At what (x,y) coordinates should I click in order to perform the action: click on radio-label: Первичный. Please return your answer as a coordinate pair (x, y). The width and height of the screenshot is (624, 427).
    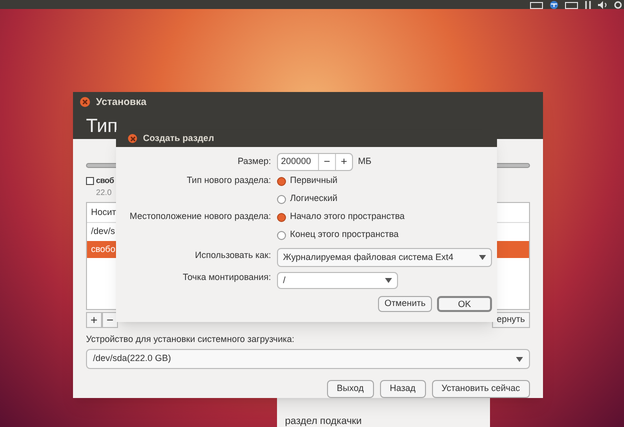
    Looking at the image, I should click on (314, 181).